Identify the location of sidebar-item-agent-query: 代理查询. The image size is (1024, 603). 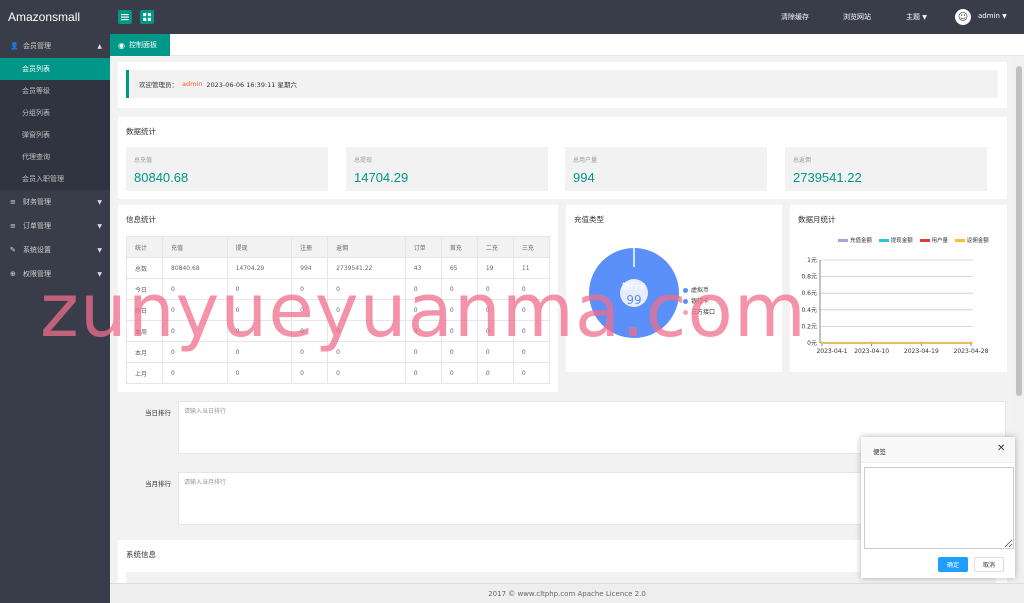
(55, 157).